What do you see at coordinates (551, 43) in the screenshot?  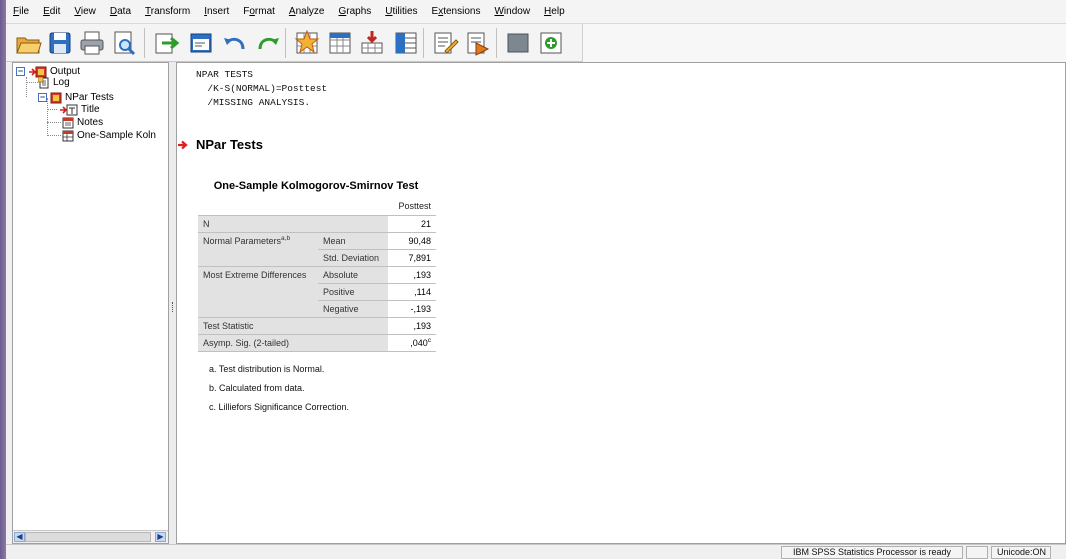 I see `add-icon` at bounding box center [551, 43].